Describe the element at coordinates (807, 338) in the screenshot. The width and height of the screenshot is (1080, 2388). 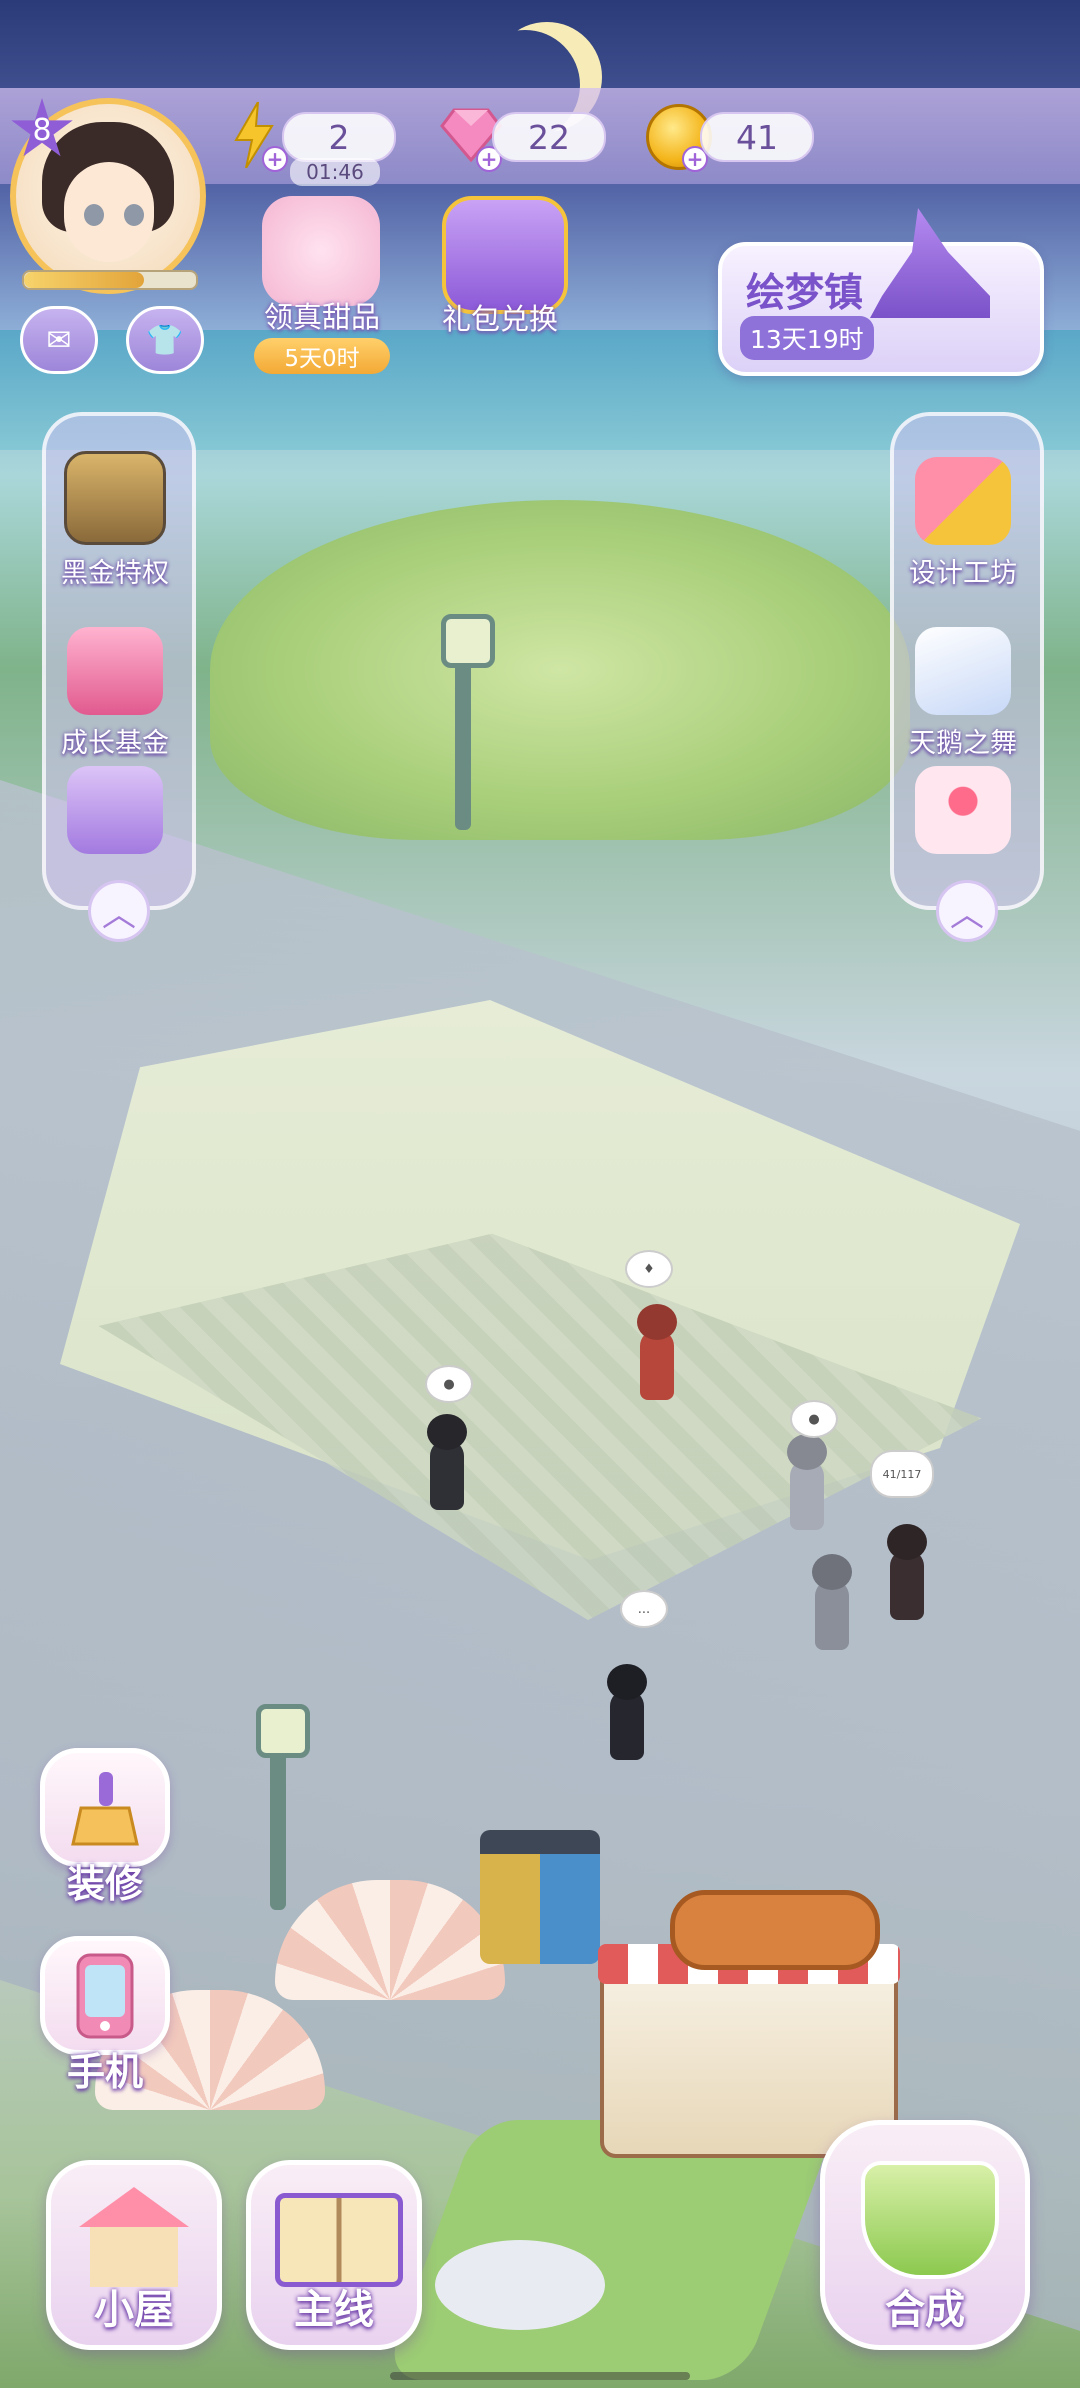
I see `town-time-left: 13天19时` at that location.